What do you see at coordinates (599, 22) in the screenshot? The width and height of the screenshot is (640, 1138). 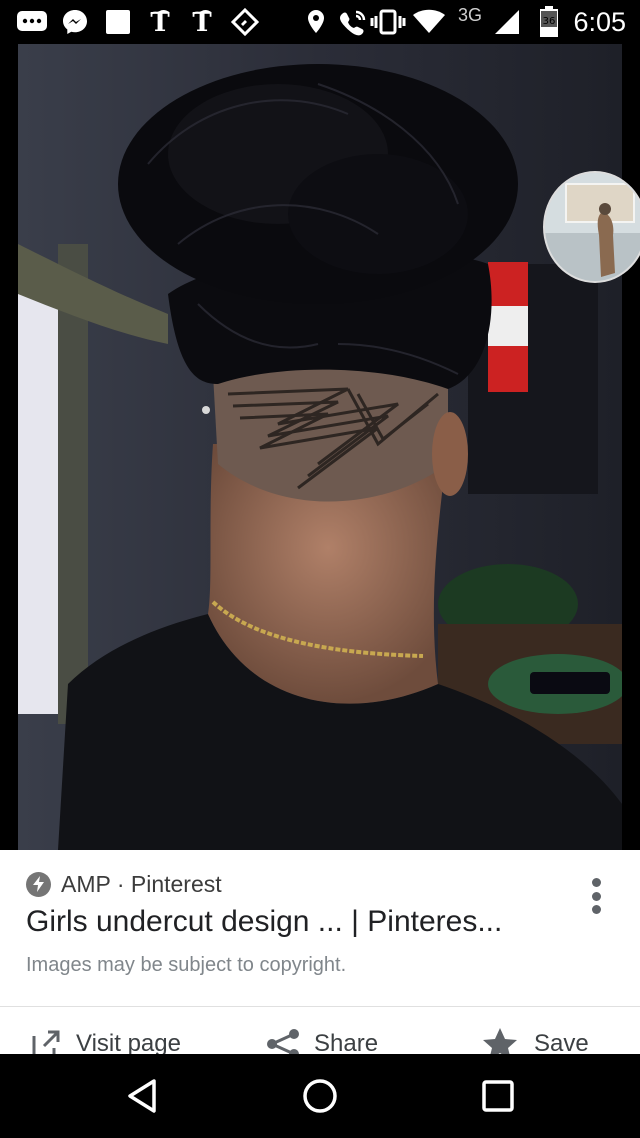 I see `status-time: 6:05` at bounding box center [599, 22].